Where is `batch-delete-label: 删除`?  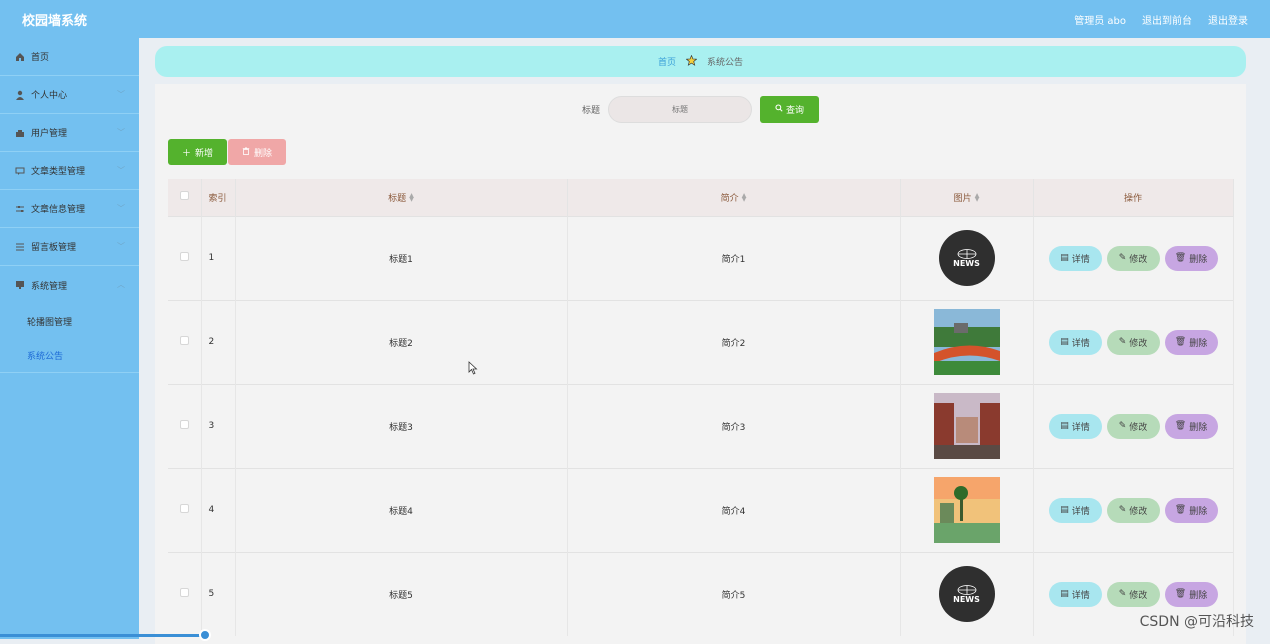
batch-delete-label: 删除 is located at coordinates (262, 153).